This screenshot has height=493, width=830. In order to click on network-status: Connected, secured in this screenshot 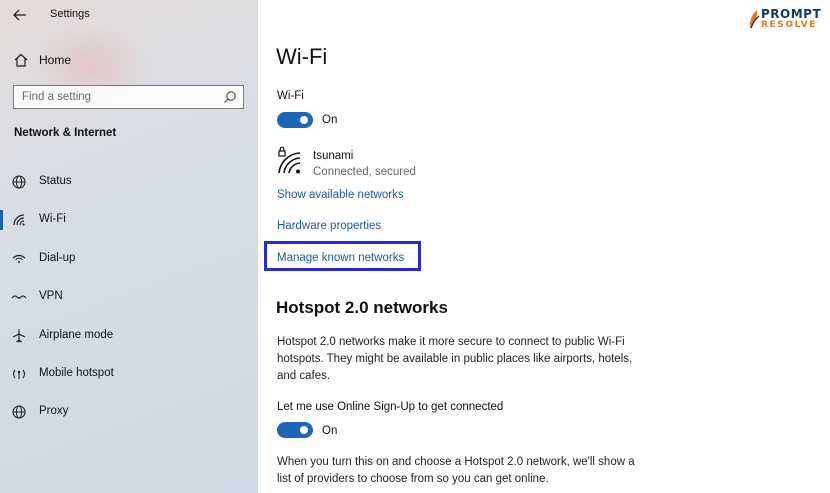, I will do `click(364, 172)`.